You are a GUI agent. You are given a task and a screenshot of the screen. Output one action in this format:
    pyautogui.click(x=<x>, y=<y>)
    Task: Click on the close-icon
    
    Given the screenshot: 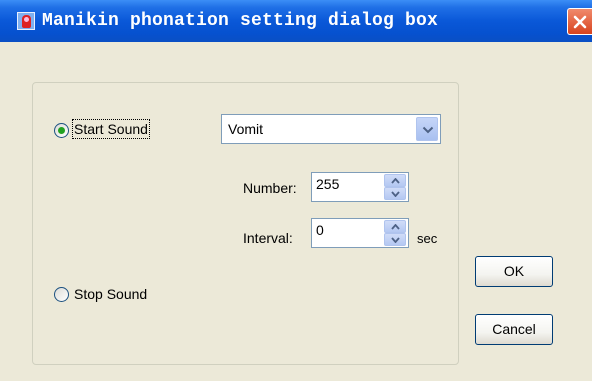 What is the action you would take?
    pyautogui.click(x=580, y=22)
    